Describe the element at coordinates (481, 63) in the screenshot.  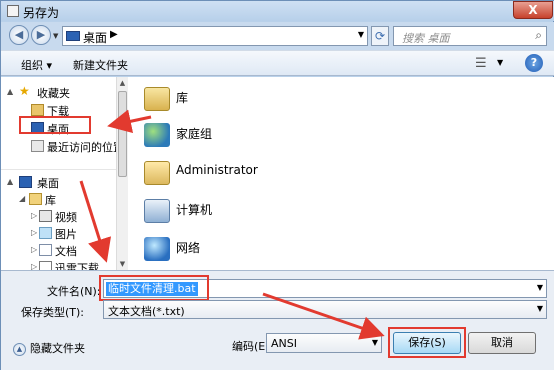
I see `view-options-icon: ☰` at that location.